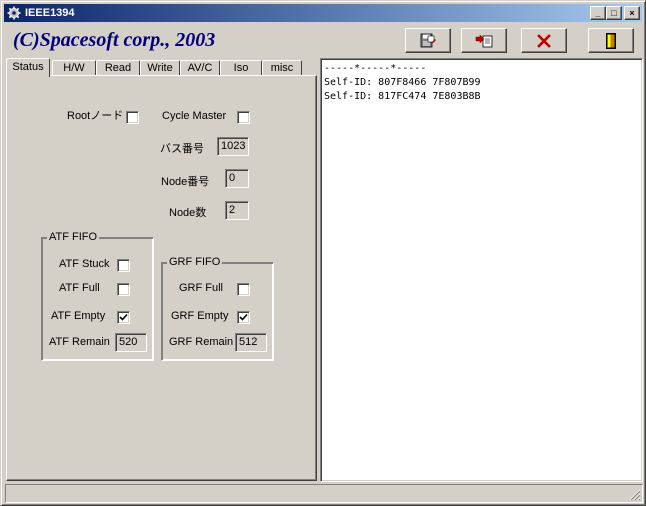 Image resolution: width=646 pixels, height=506 pixels. I want to click on close-button: ×, so click(632, 13).